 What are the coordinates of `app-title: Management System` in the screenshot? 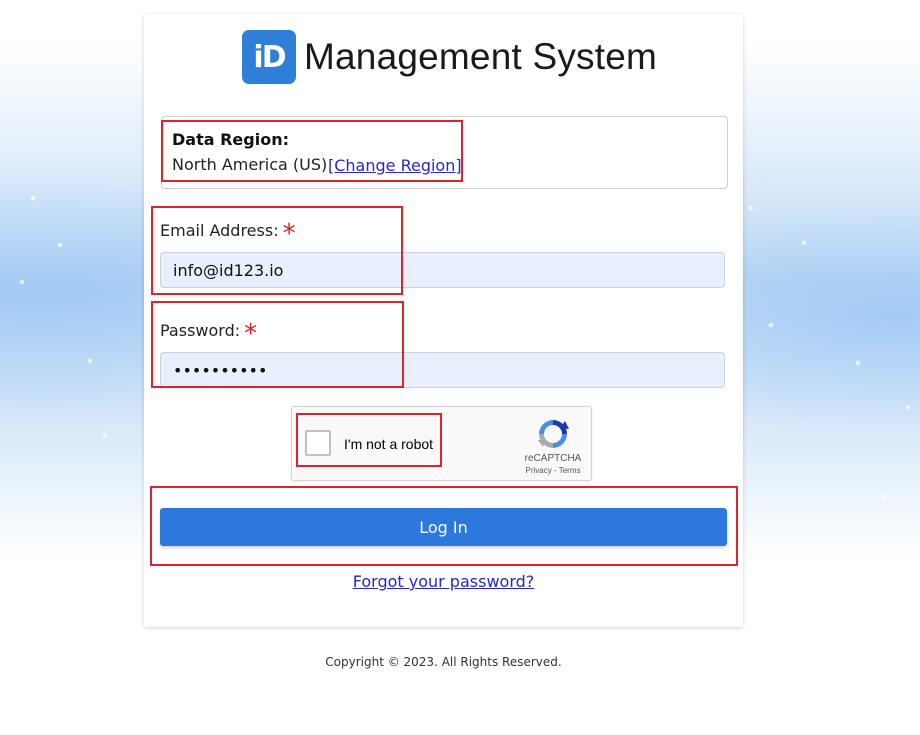 It's located at (481, 56).